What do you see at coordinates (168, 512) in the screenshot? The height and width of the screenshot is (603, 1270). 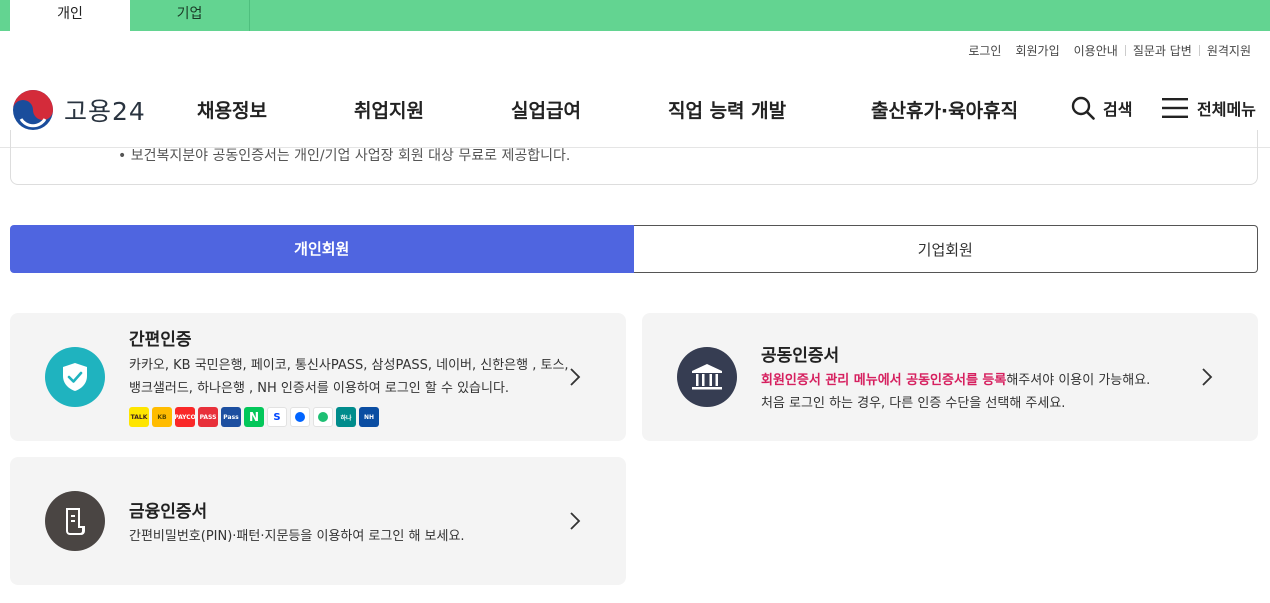 I see `card-title: 금융인증서` at bounding box center [168, 512].